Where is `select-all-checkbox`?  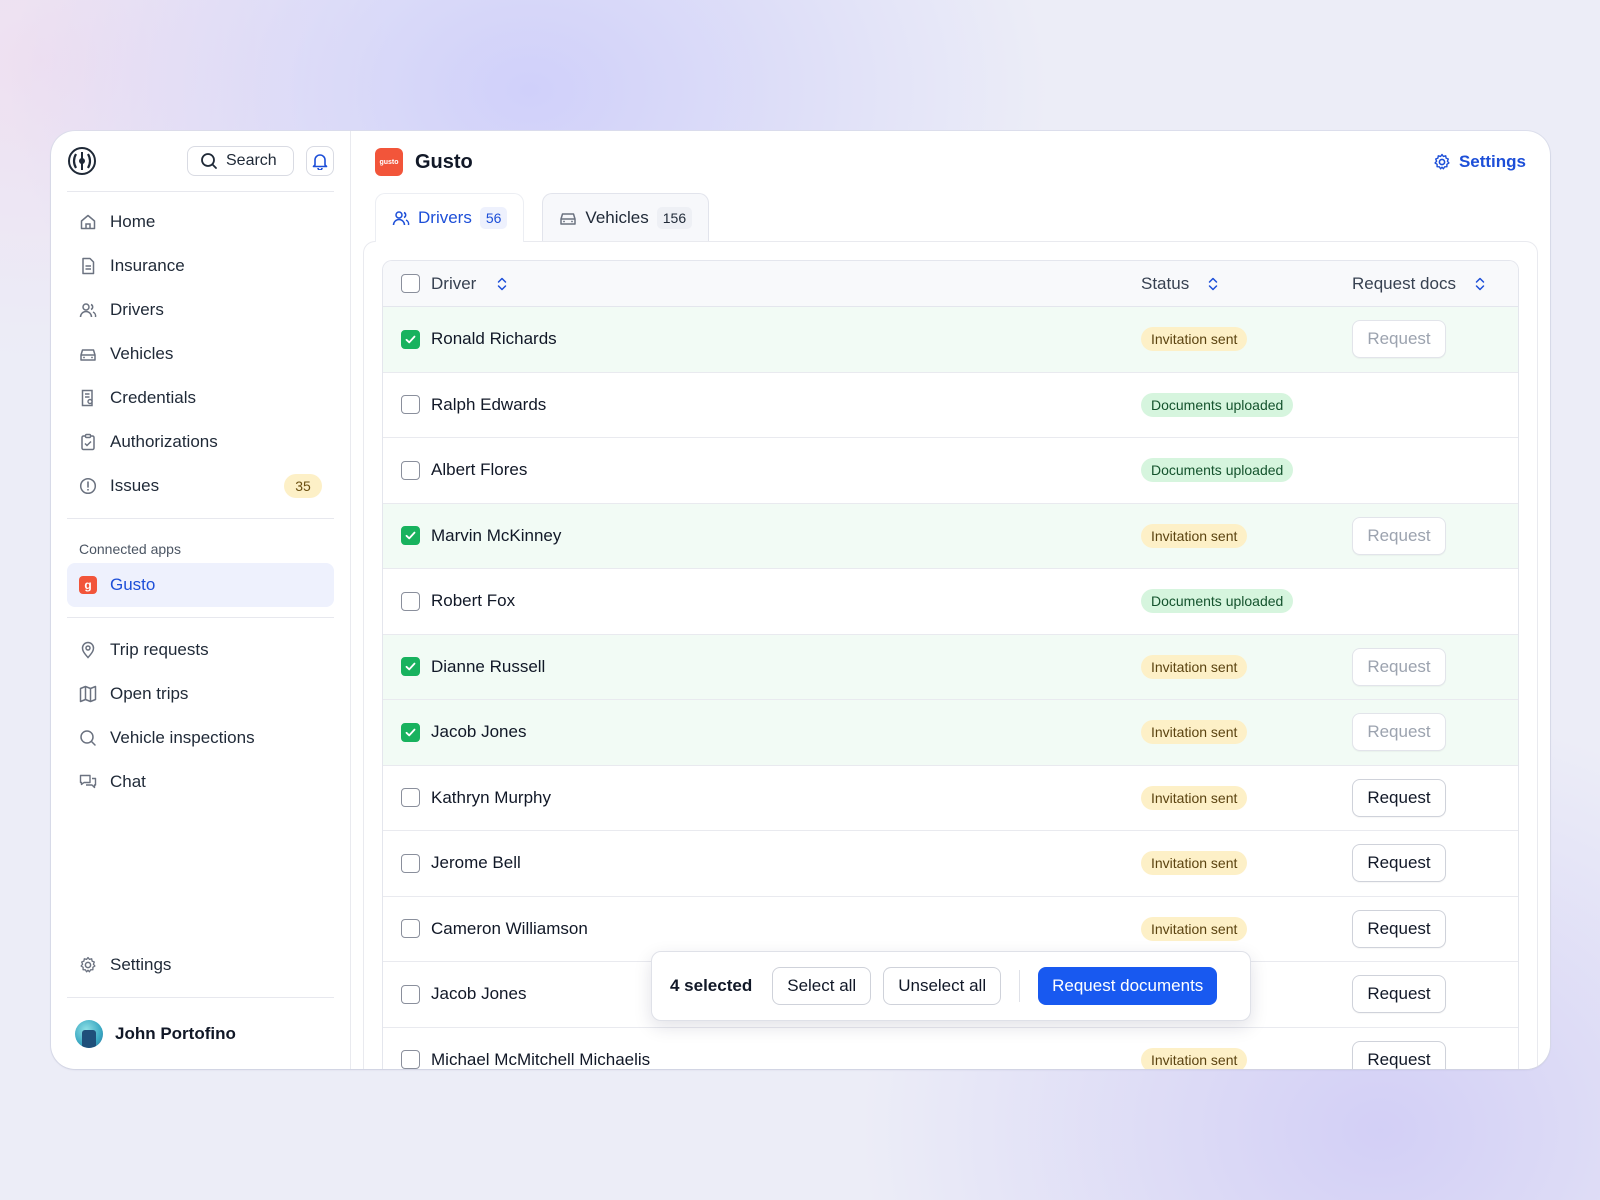
select-all-checkbox is located at coordinates (410, 283).